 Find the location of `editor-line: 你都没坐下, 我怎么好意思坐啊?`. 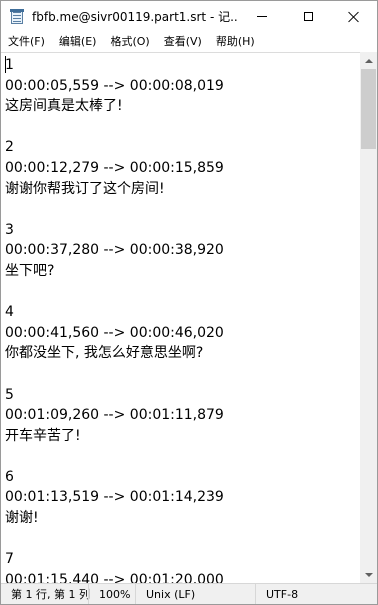

editor-line: 你都没坐下, 我怎么好意思坐啊? is located at coordinates (104, 353).